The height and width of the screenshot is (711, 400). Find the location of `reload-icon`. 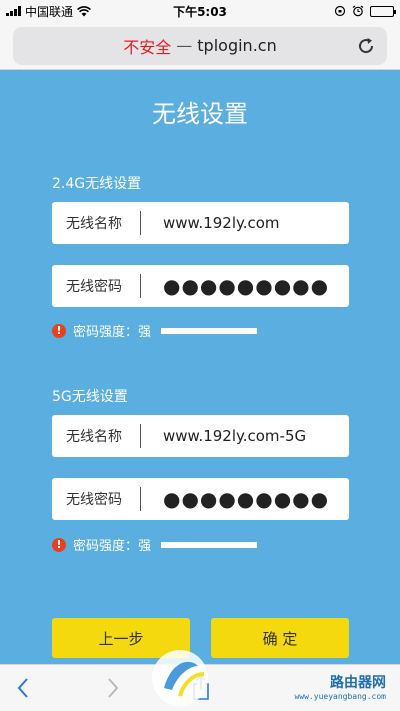

reload-icon is located at coordinates (366, 46).